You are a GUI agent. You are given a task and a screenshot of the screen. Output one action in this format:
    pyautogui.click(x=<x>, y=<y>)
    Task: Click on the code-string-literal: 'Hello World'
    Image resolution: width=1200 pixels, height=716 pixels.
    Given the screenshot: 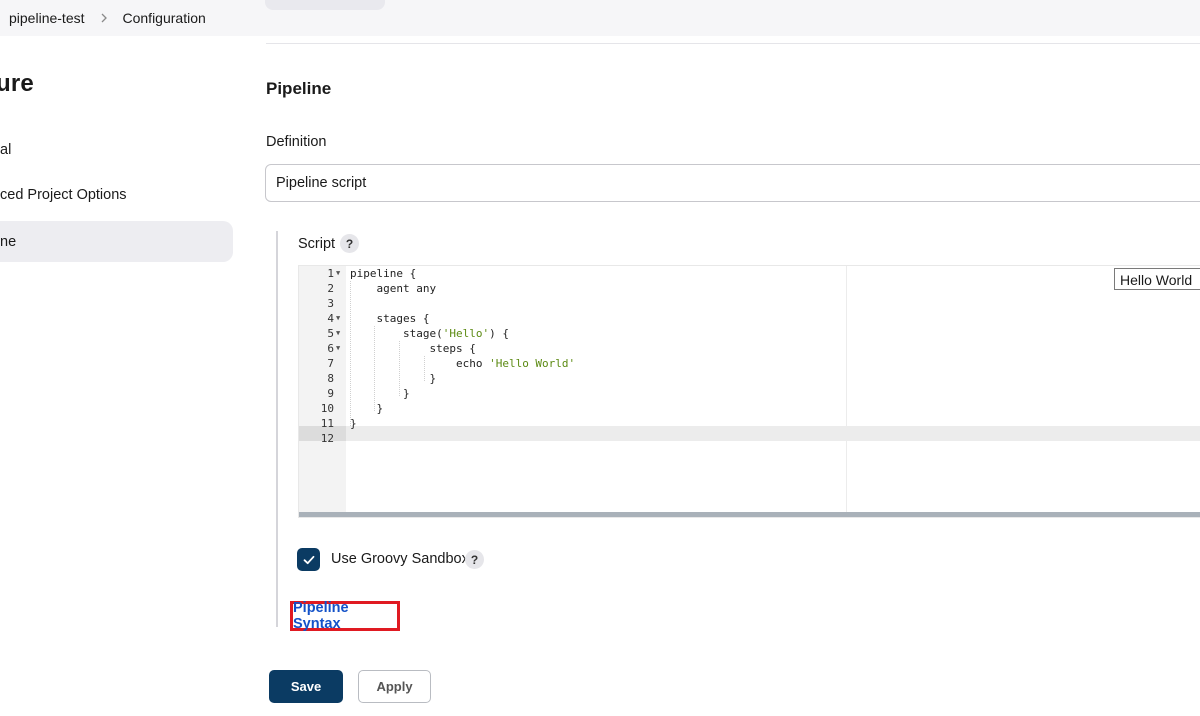 What is the action you would take?
    pyautogui.click(x=532, y=363)
    